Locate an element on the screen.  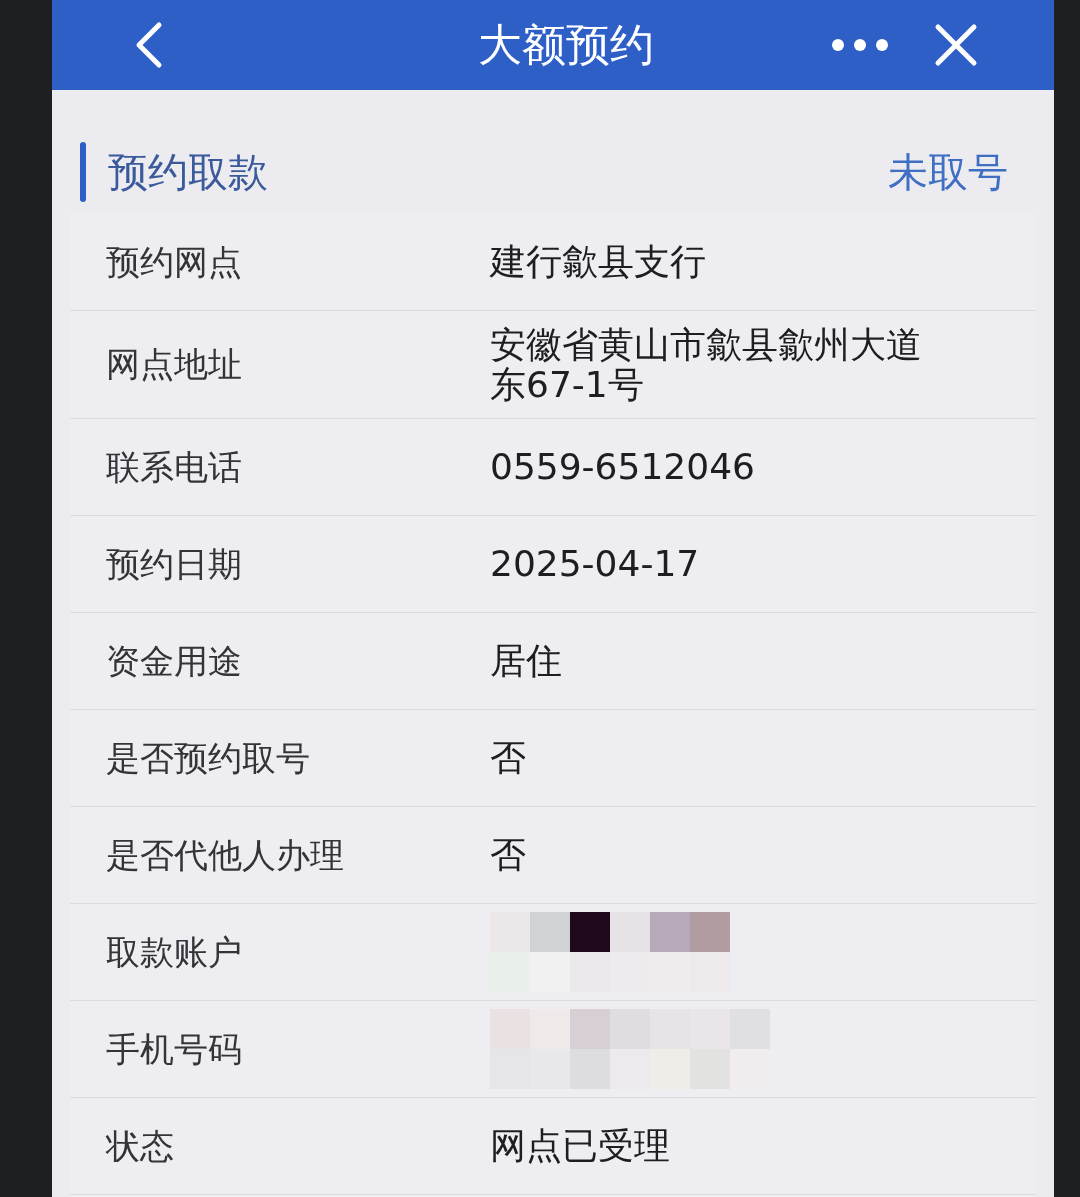
field-label: 网点地址 is located at coordinates (174, 364).